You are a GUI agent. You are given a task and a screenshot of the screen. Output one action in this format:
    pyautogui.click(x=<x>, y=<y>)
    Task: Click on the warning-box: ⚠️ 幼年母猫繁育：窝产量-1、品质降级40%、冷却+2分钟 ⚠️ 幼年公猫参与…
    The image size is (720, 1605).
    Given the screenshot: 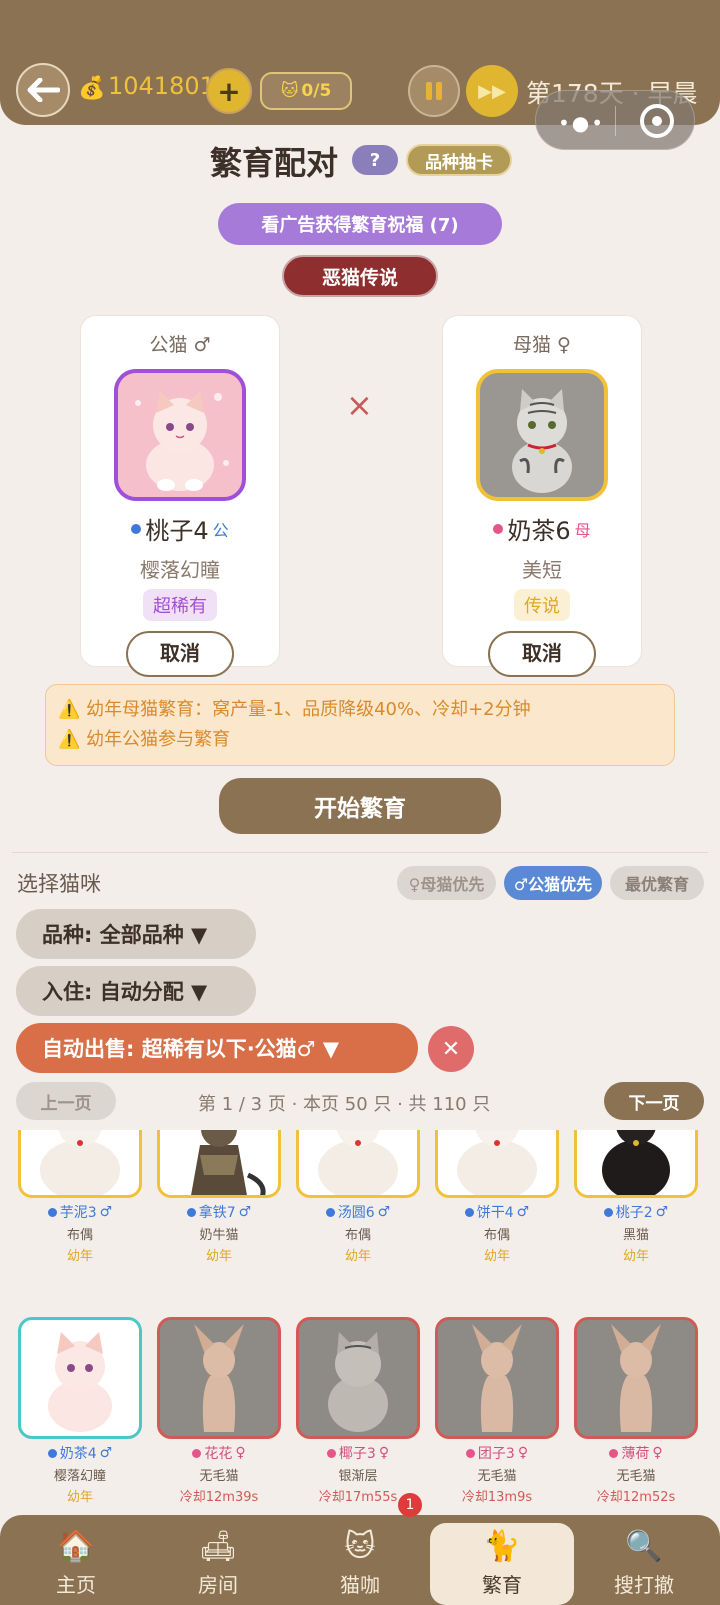 What is the action you would take?
    pyautogui.click(x=360, y=725)
    